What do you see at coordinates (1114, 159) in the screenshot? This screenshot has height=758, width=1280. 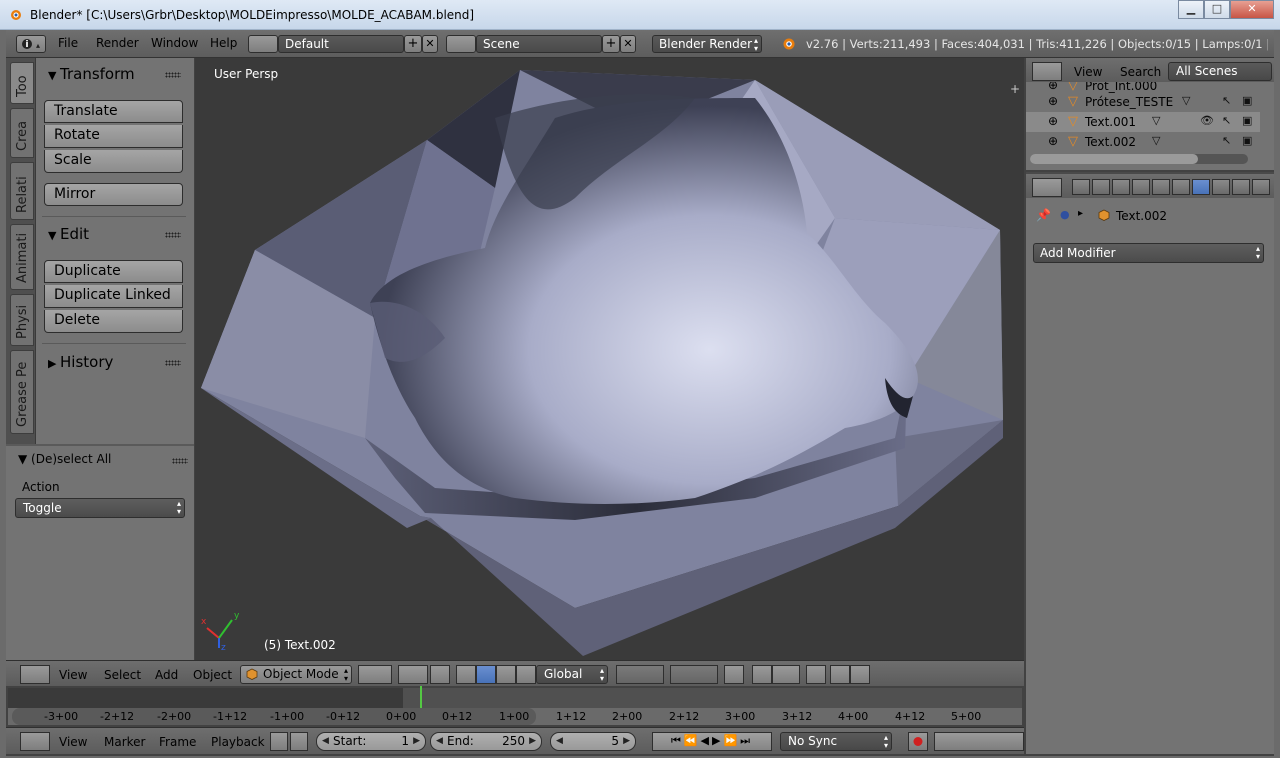 I see `scrollbar-thumb` at bounding box center [1114, 159].